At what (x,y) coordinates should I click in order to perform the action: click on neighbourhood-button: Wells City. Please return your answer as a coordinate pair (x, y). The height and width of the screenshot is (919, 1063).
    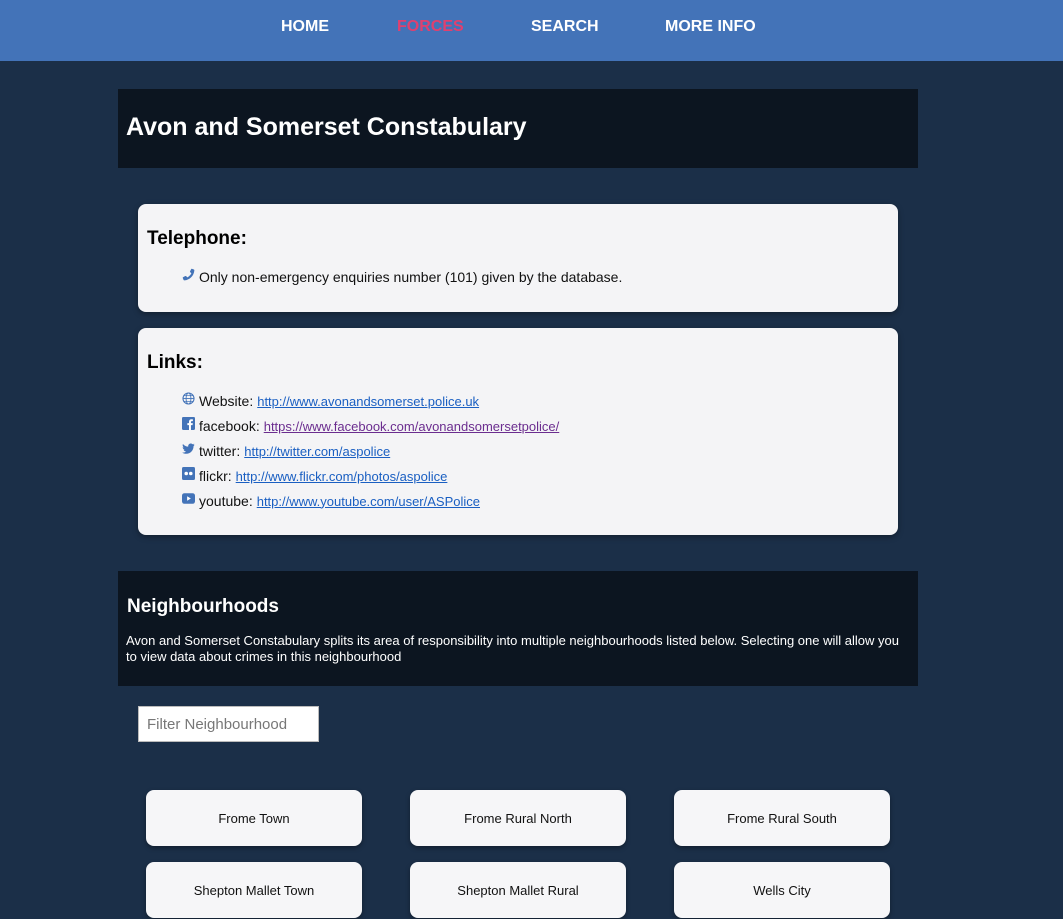
    Looking at the image, I should click on (782, 890).